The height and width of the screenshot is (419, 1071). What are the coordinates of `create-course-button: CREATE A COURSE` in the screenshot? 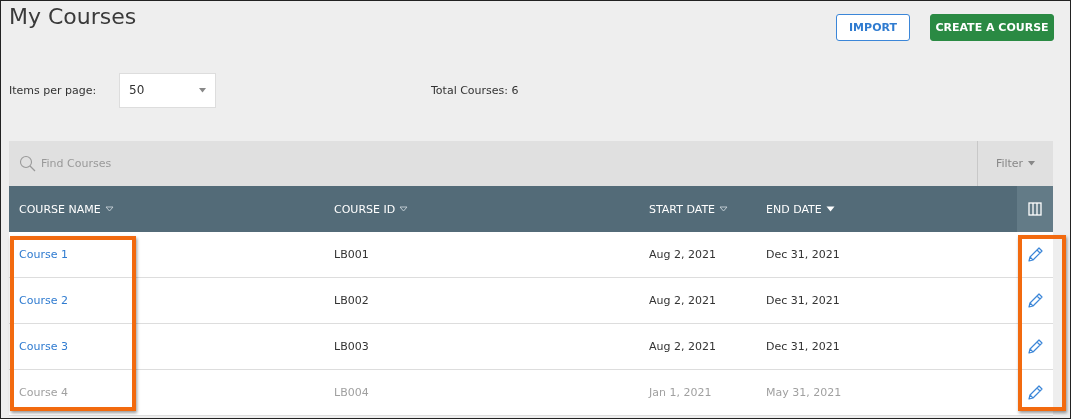 It's located at (992, 27).